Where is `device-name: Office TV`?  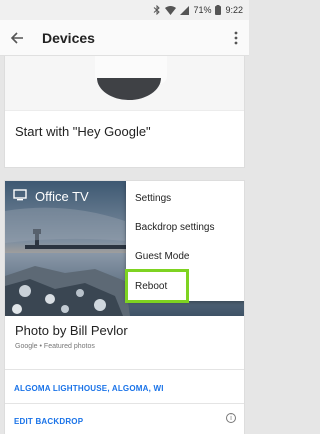 device-name: Office TV is located at coordinates (62, 196).